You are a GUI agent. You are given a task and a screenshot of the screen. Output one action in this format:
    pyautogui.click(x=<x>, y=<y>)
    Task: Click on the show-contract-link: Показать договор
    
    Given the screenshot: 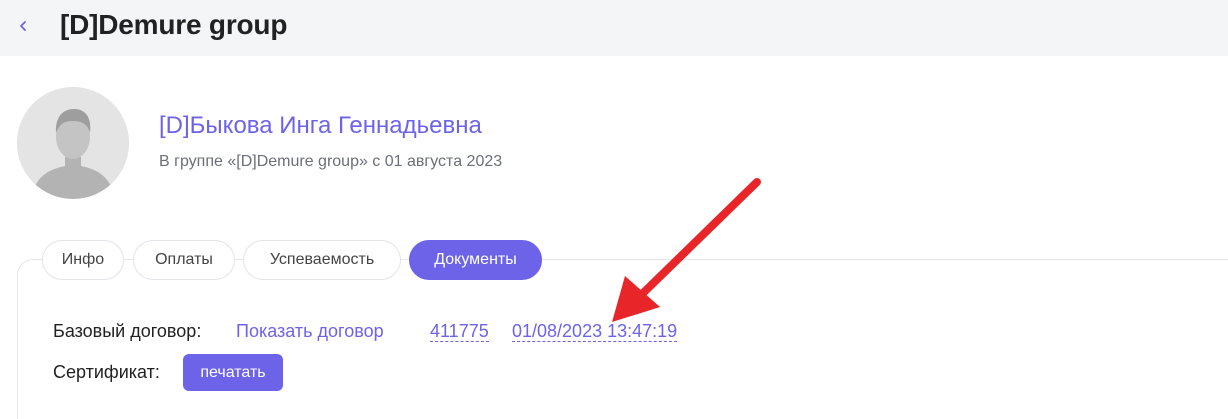 What is the action you would take?
    pyautogui.click(x=310, y=331)
    